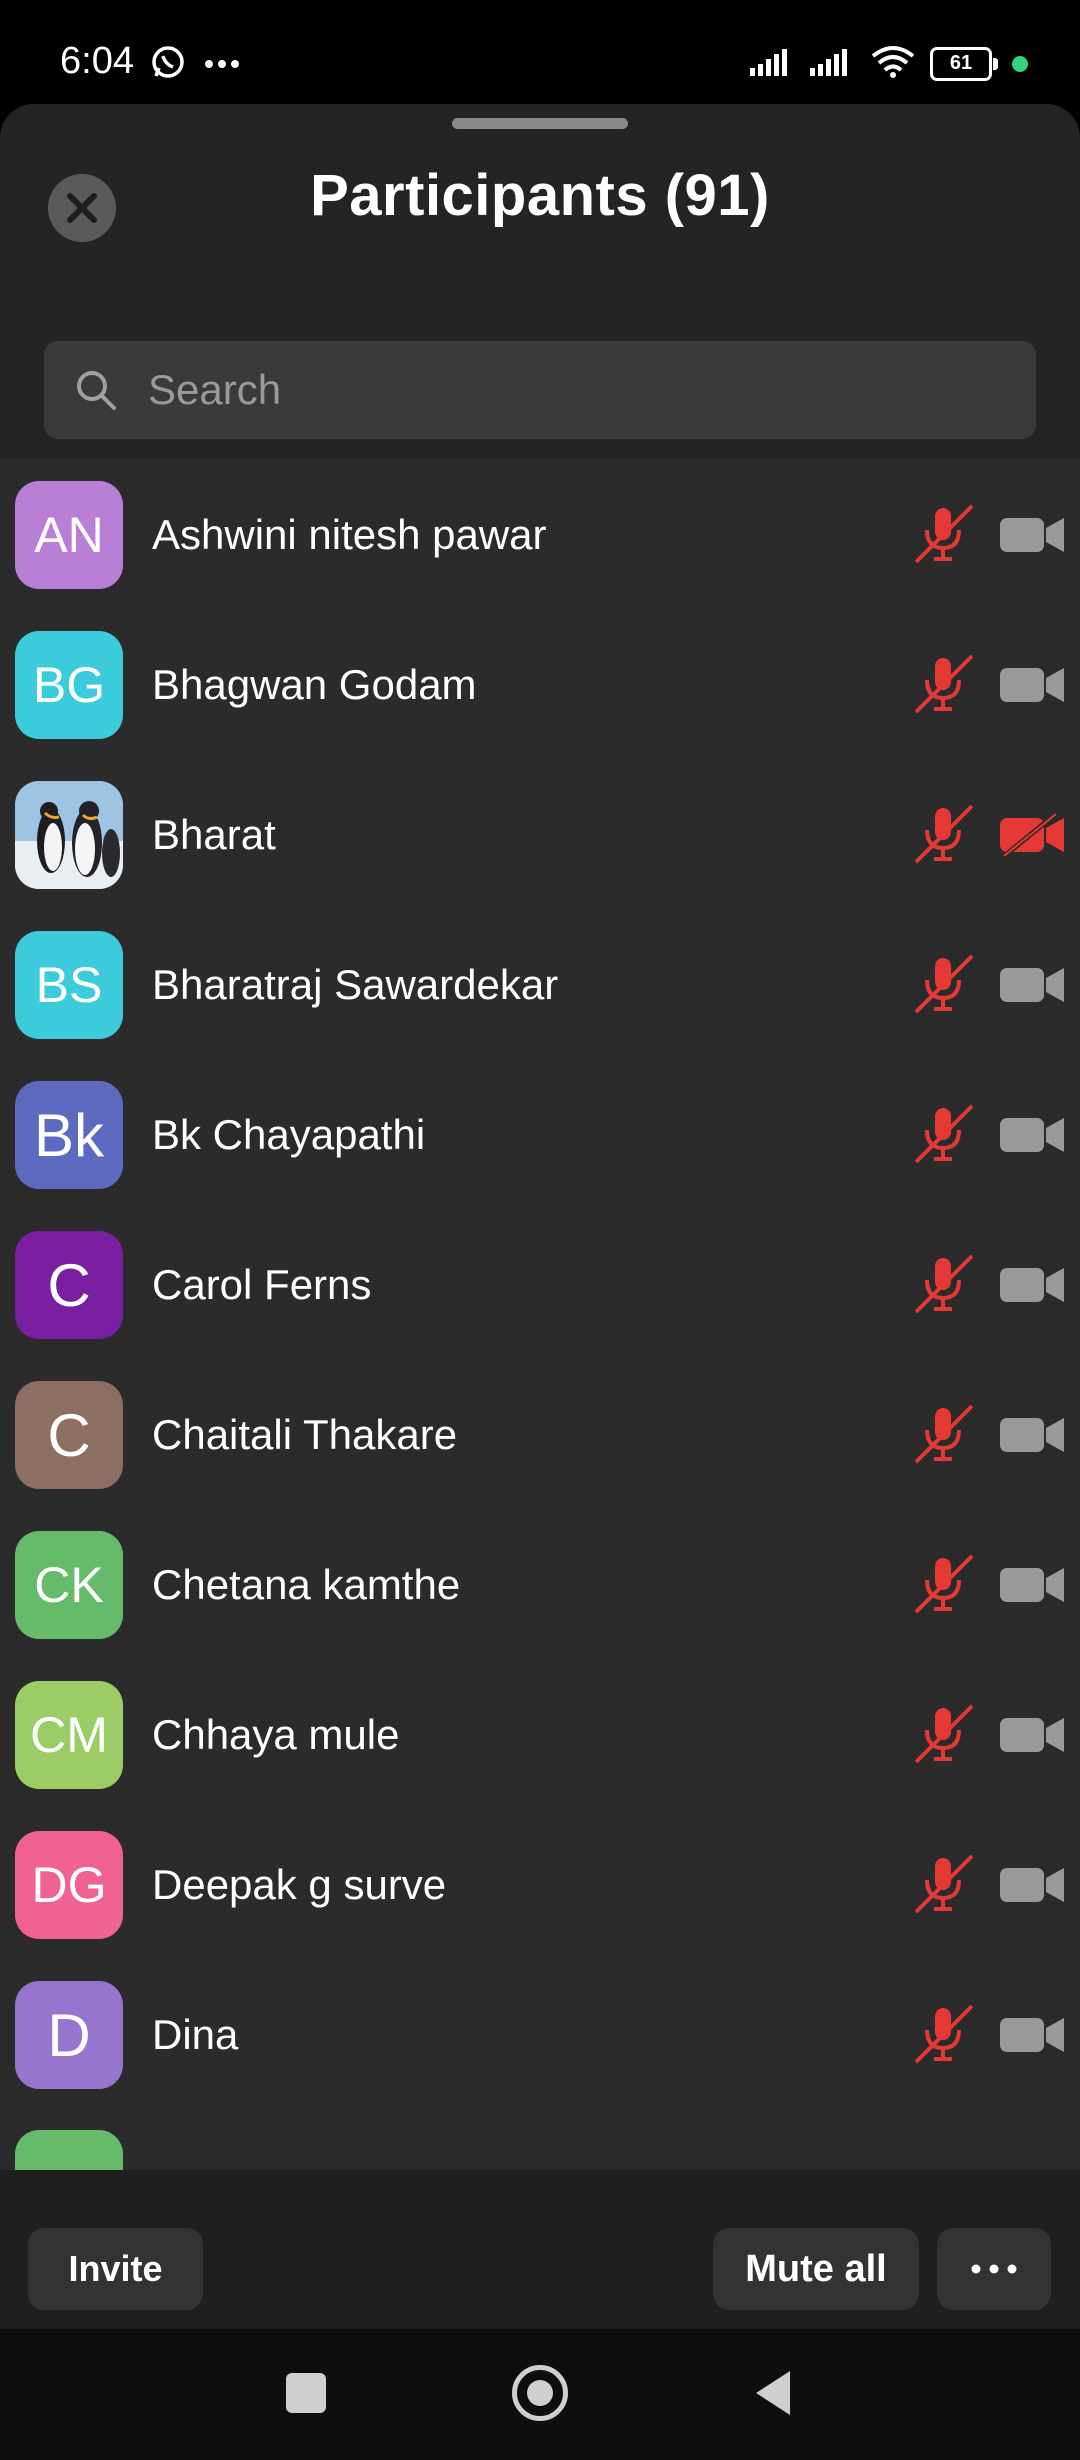  Describe the element at coordinates (69, 985) in the screenshot. I see `avatar: BS` at that location.